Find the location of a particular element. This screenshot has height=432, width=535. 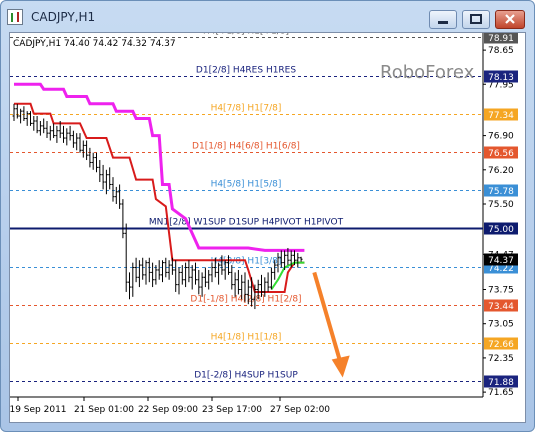

minimize-button is located at coordinates (443, 19).